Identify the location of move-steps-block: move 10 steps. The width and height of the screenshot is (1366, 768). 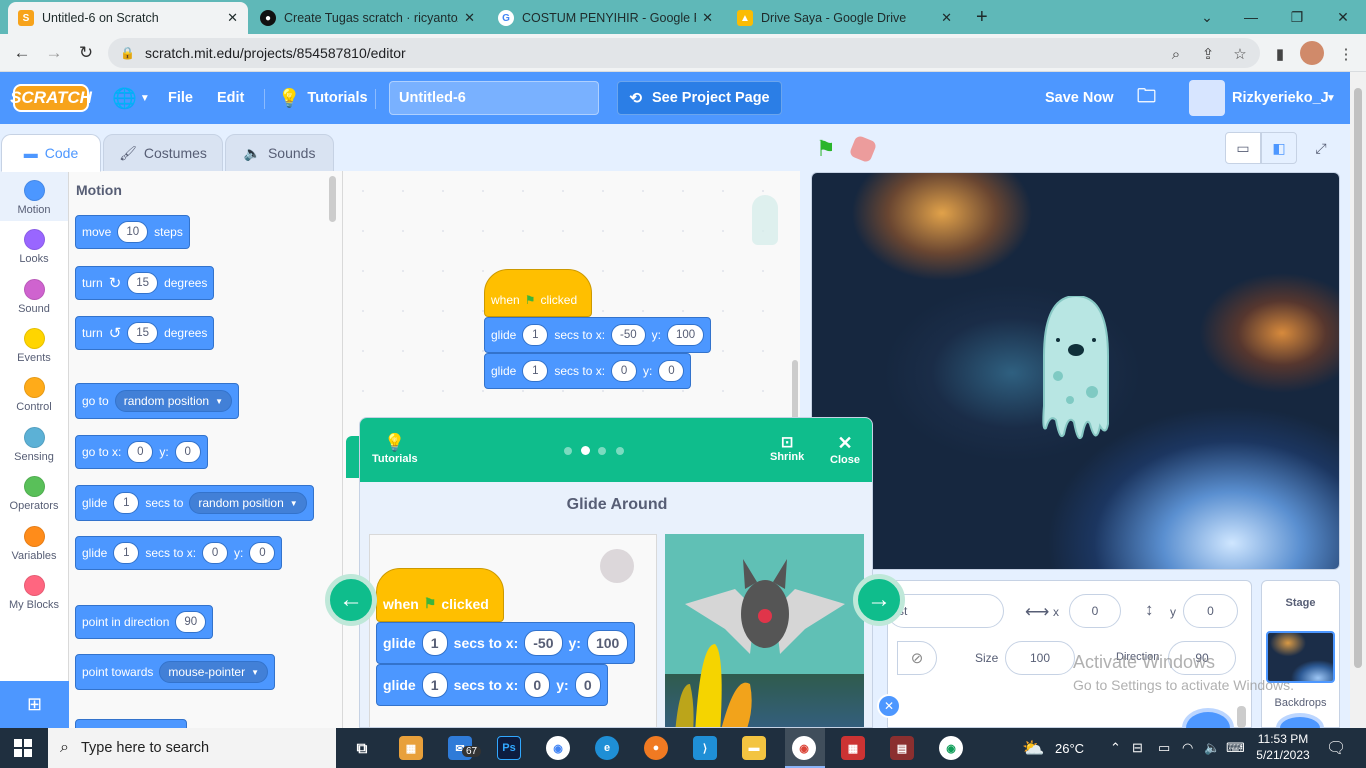
(132, 232).